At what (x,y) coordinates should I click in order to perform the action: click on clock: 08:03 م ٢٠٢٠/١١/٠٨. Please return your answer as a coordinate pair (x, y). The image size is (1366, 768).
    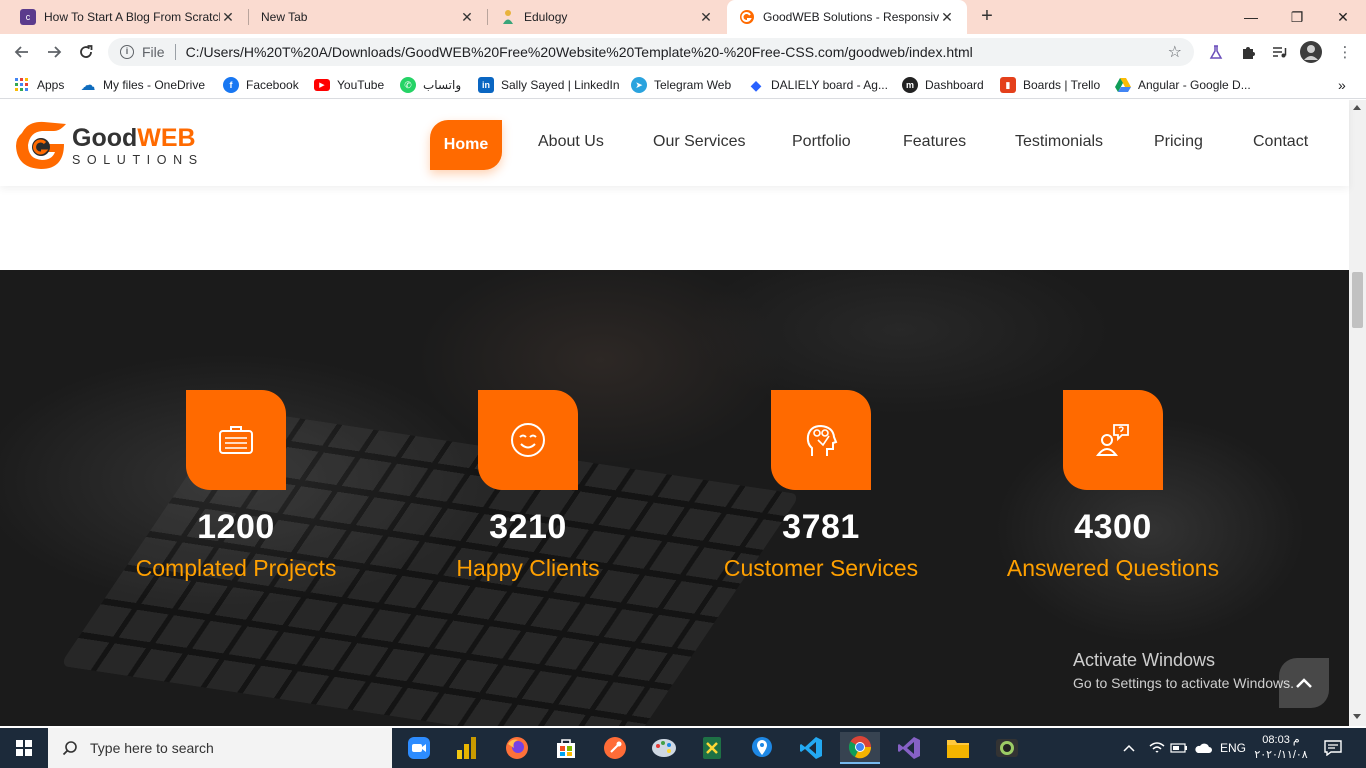
    Looking at the image, I should click on (1281, 748).